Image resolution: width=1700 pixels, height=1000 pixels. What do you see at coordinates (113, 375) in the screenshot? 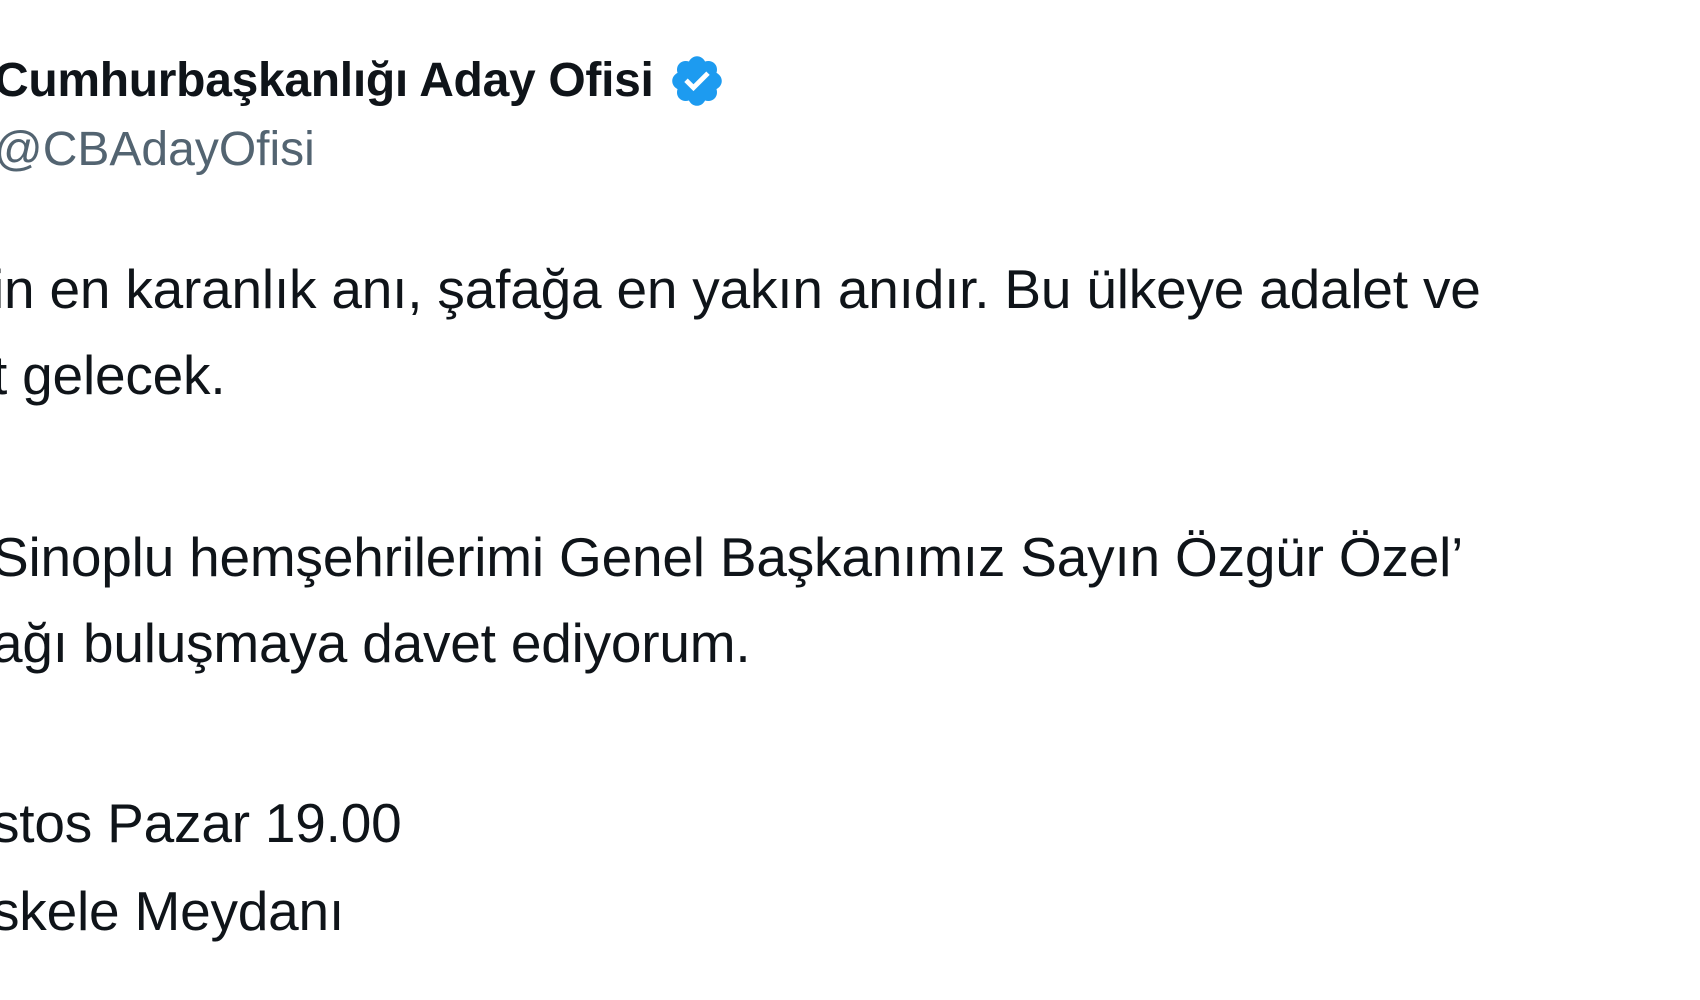
I see `tweet-text-line: t gelecek.` at bounding box center [113, 375].